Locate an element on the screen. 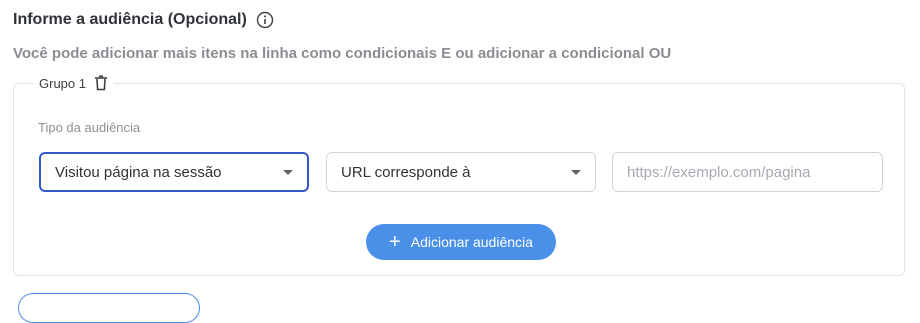  group-legend: Grupo 1 is located at coordinates (73, 83).